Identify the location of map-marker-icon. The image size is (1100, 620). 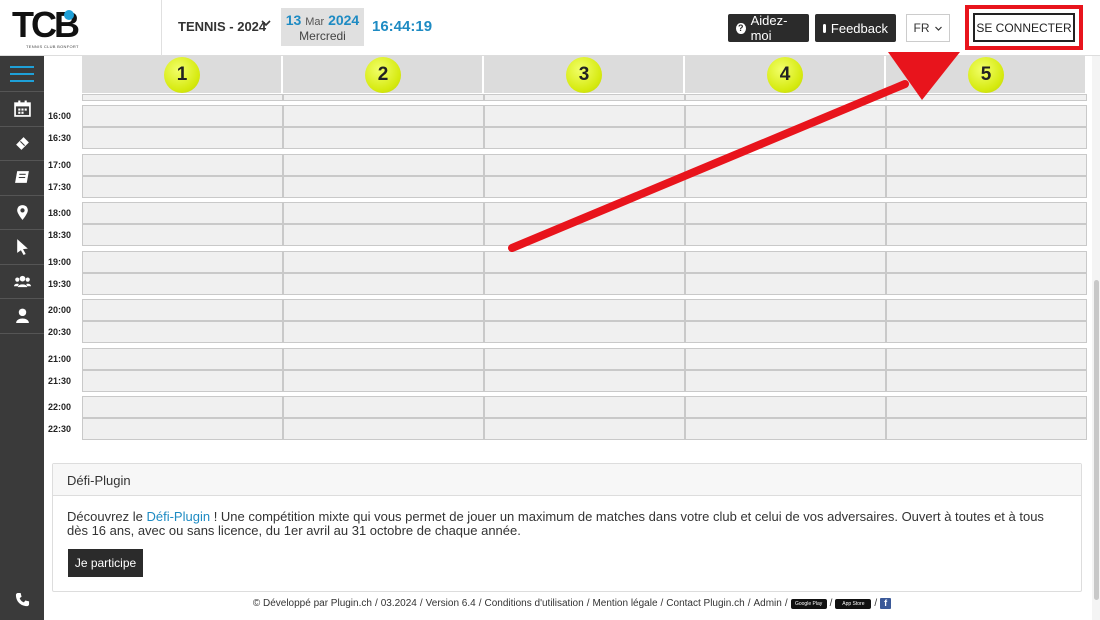
(22, 213).